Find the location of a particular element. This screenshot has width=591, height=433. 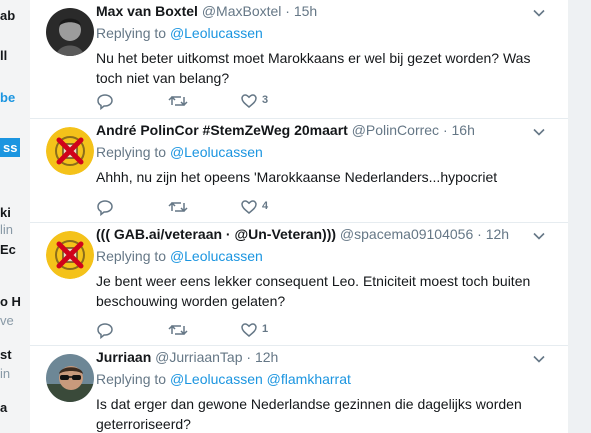

tweet-header: Max van Boxtel @MaxBoxtel · 15h is located at coordinates (206, 11).